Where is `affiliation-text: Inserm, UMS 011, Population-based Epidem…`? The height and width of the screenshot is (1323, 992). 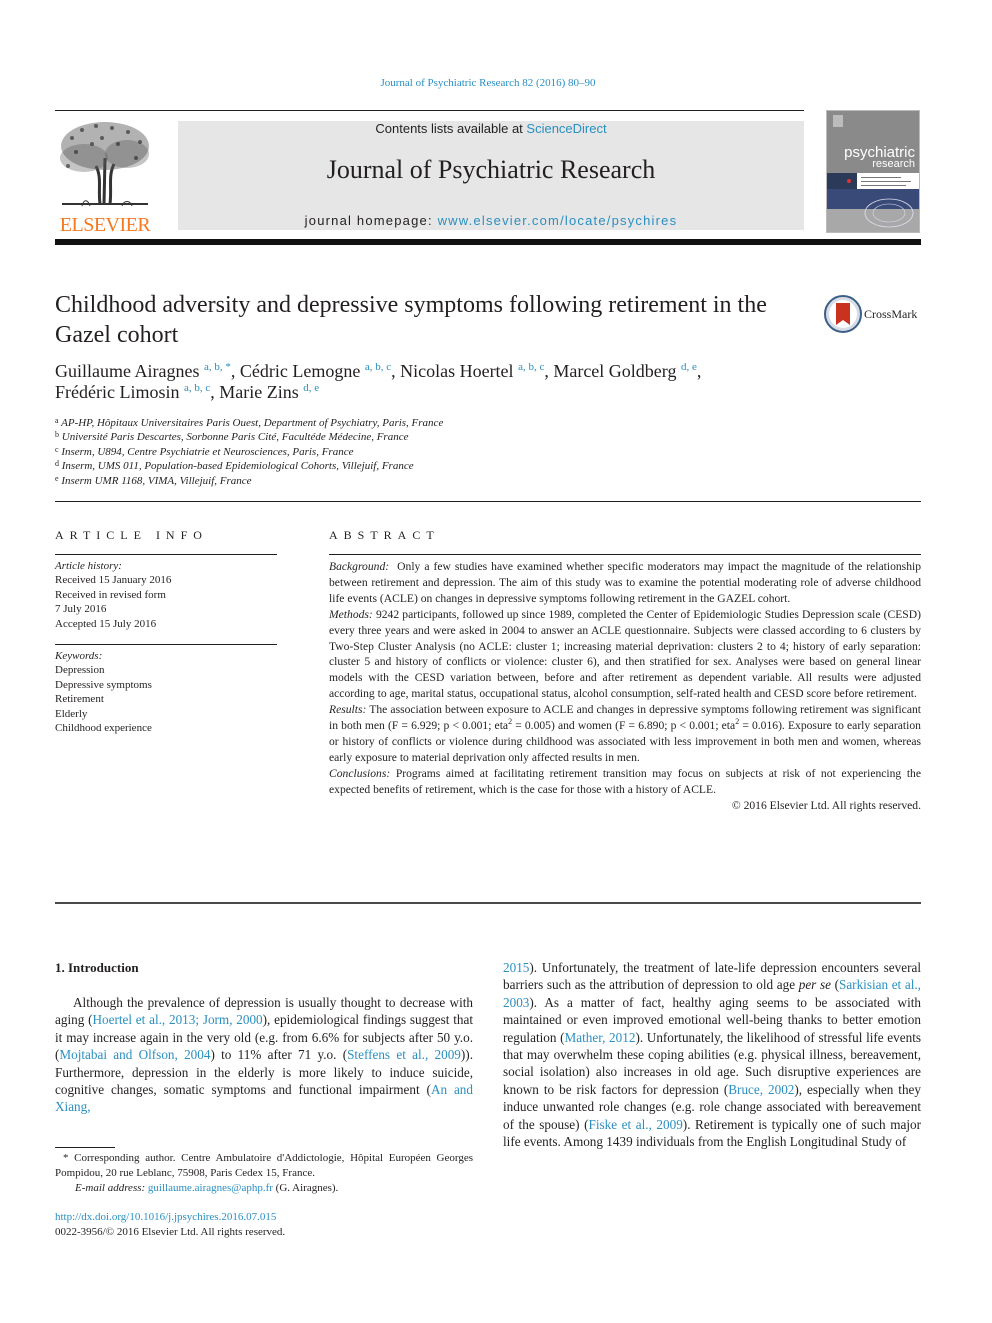
affiliation-text: Inserm, UMS 011, Population-based Epidem… is located at coordinates (237, 466).